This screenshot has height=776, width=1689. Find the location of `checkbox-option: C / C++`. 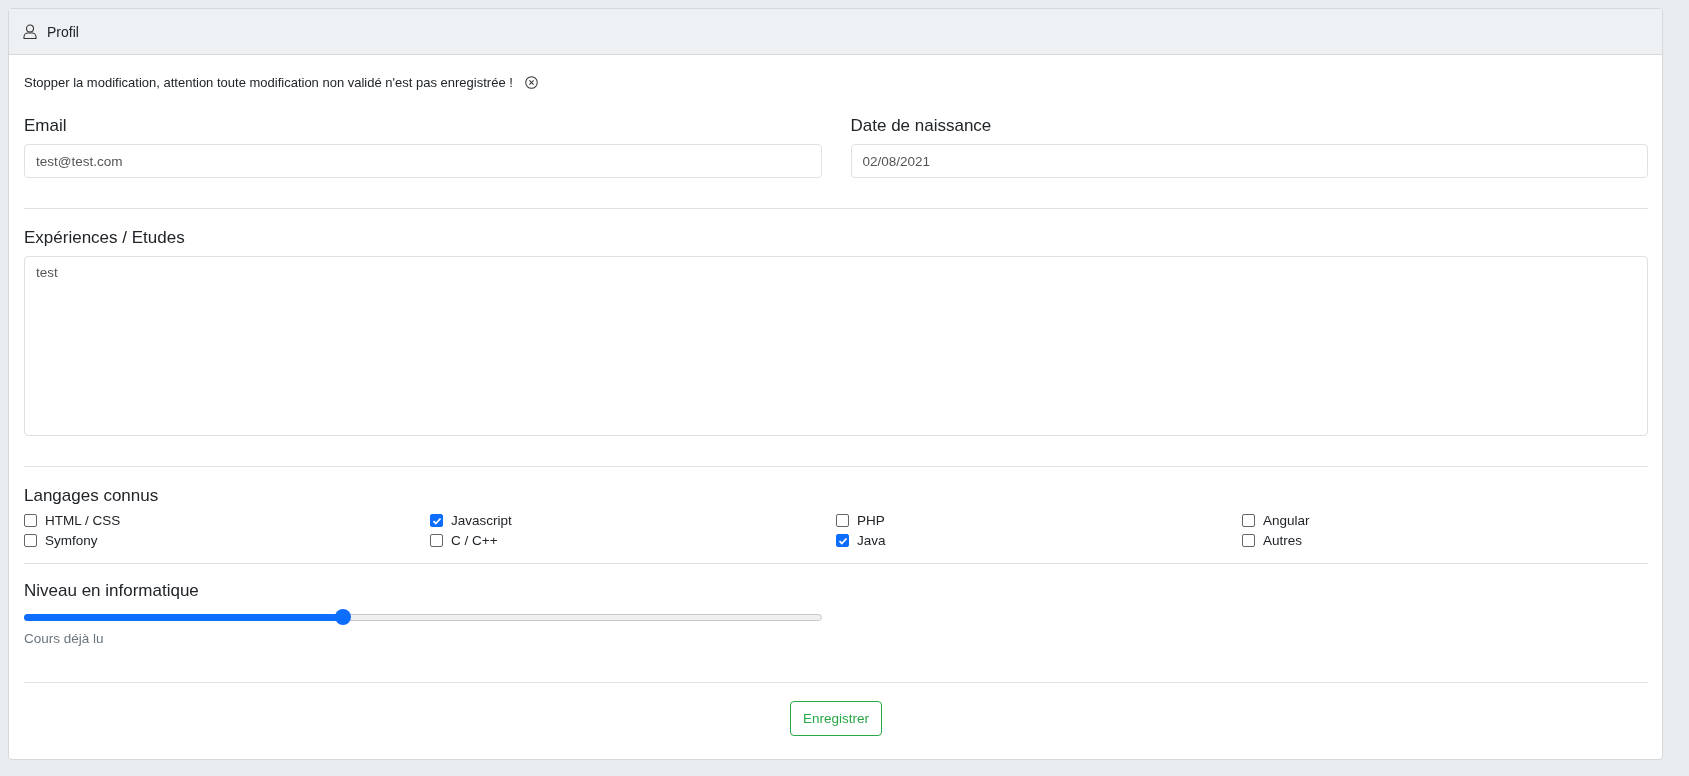

checkbox-option: C / C++ is located at coordinates (633, 540).